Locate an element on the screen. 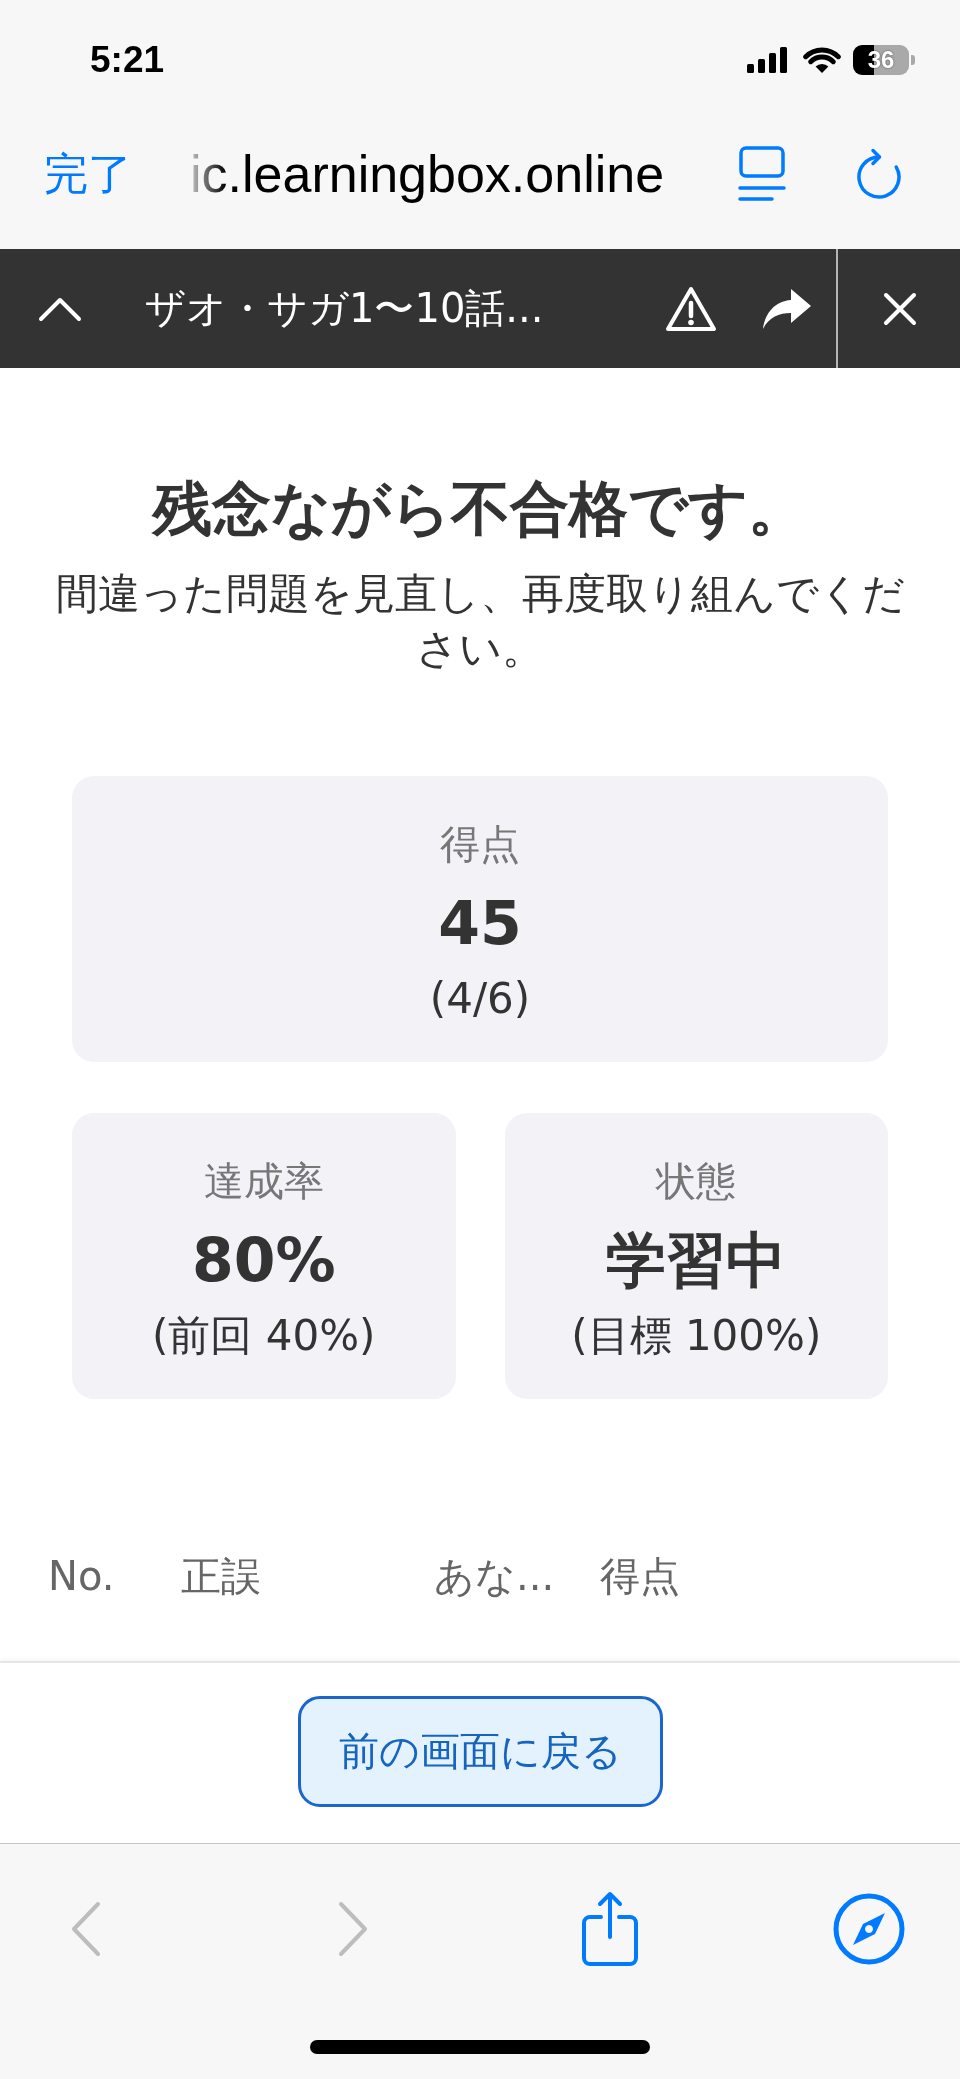 The height and width of the screenshot is (2079, 960). reload-icon is located at coordinates (879, 174).